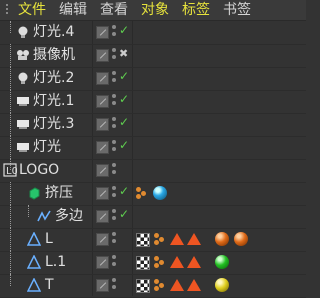  I want to click on object-row-light4: 灯光.4 ✓, so click(153, 33).